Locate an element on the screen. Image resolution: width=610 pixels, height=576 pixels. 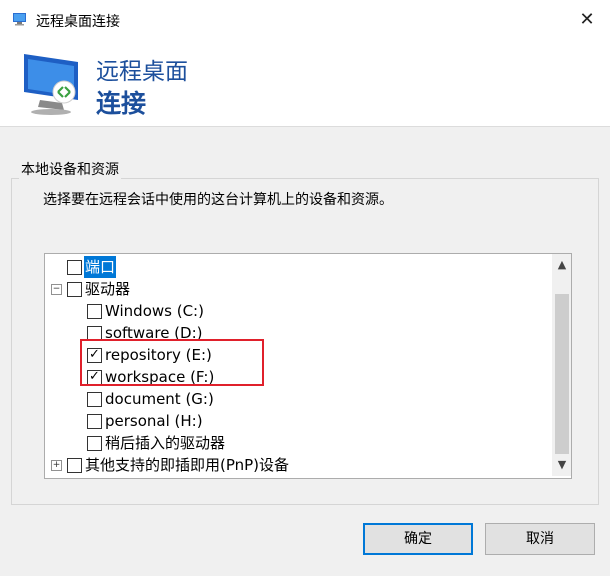
vertical-scrollbar: ▲ ▼ is located at coordinates (561, 365).